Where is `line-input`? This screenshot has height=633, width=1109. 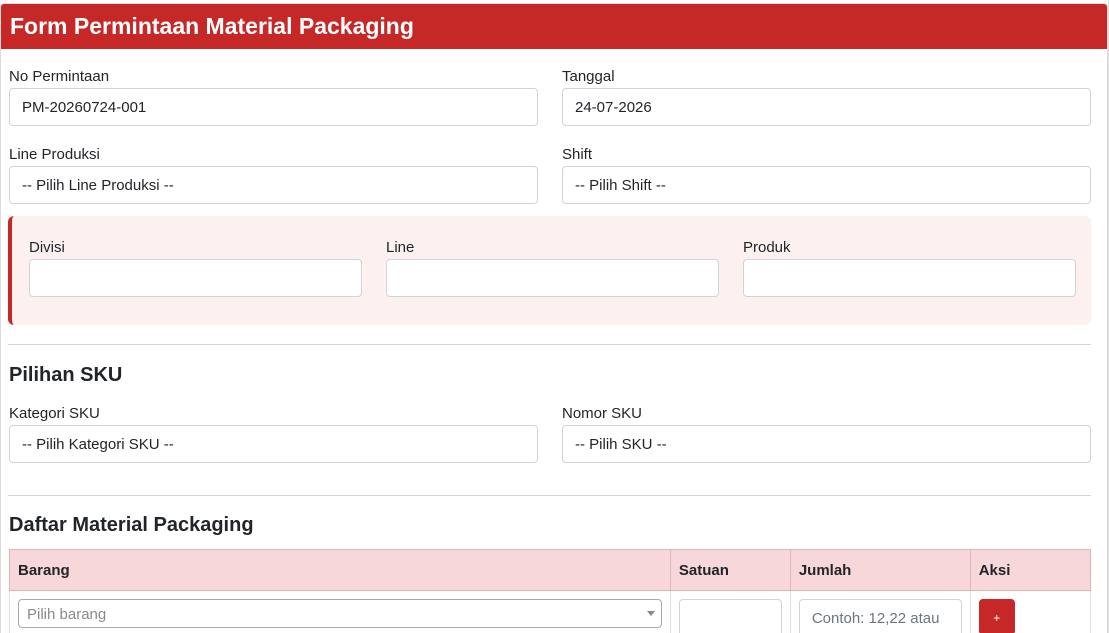
line-input is located at coordinates (552, 278).